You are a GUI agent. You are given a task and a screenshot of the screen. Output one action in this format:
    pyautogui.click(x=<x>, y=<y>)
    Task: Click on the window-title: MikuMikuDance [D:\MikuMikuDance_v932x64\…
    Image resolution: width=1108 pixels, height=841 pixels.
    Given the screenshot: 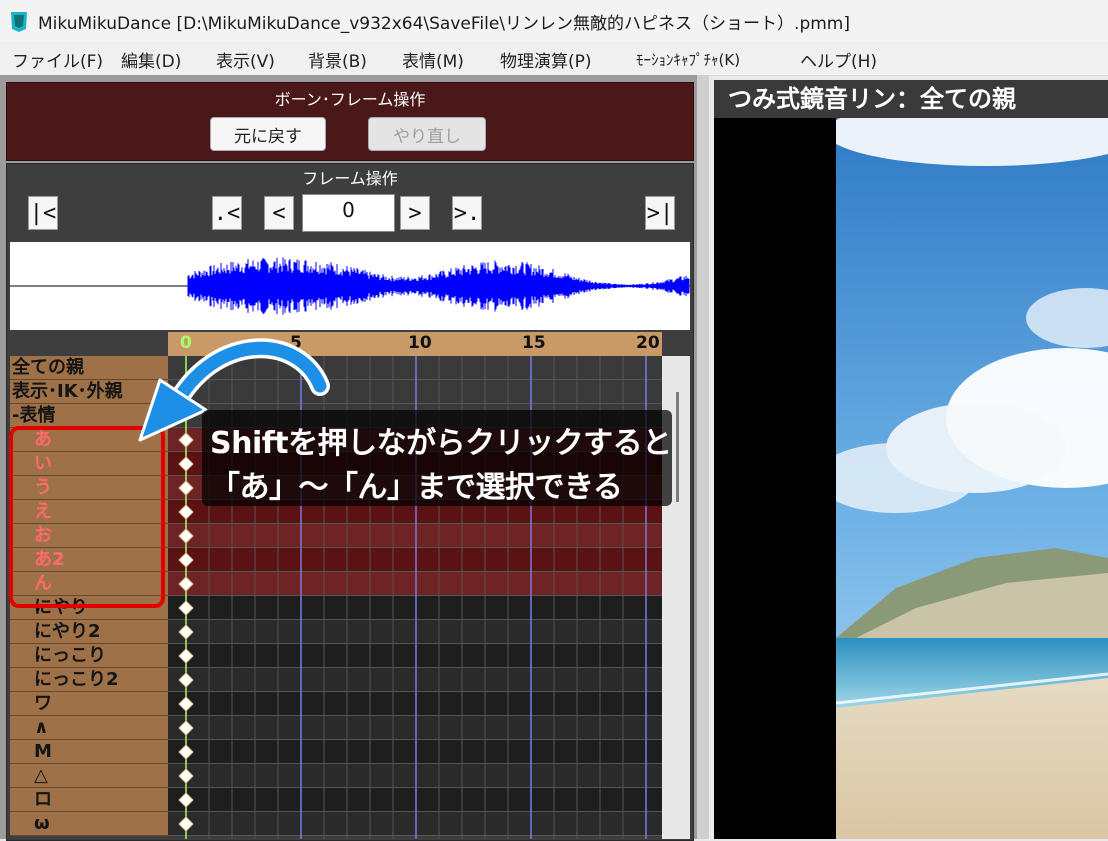 What is the action you would take?
    pyautogui.click(x=444, y=24)
    